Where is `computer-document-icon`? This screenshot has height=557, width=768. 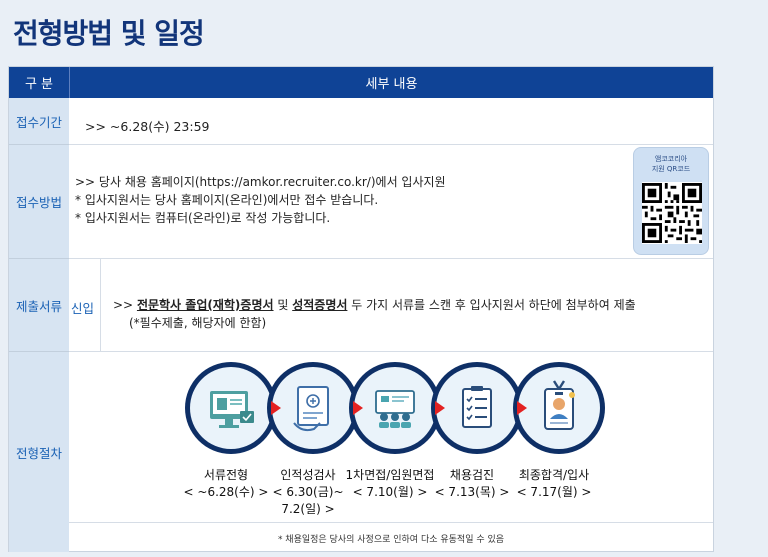
computer-document-icon is located at coordinates (232, 409).